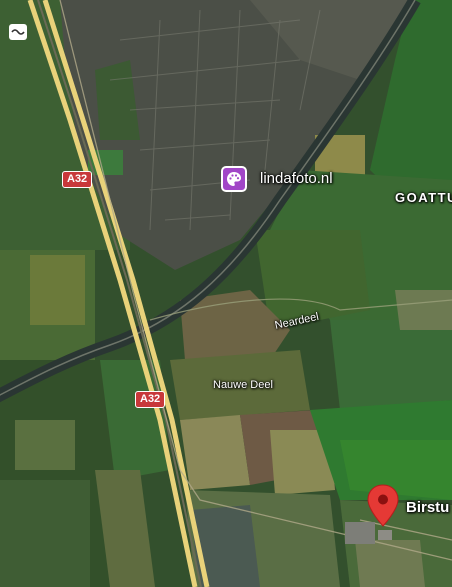  Describe the element at coordinates (18, 32) in the screenshot. I see `layers-icon` at that location.